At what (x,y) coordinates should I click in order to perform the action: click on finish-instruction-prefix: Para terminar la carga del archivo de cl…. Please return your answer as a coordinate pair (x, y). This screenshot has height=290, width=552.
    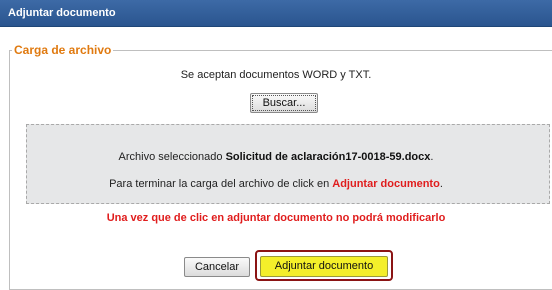
    Looking at the image, I should click on (219, 184).